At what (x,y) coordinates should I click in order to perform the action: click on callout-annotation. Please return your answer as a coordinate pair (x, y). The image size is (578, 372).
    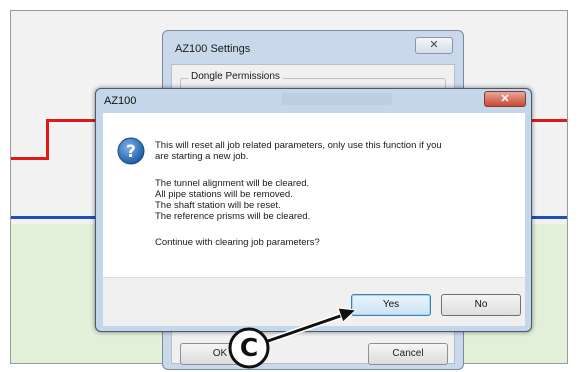
    Looking at the image, I should click on (293, 338).